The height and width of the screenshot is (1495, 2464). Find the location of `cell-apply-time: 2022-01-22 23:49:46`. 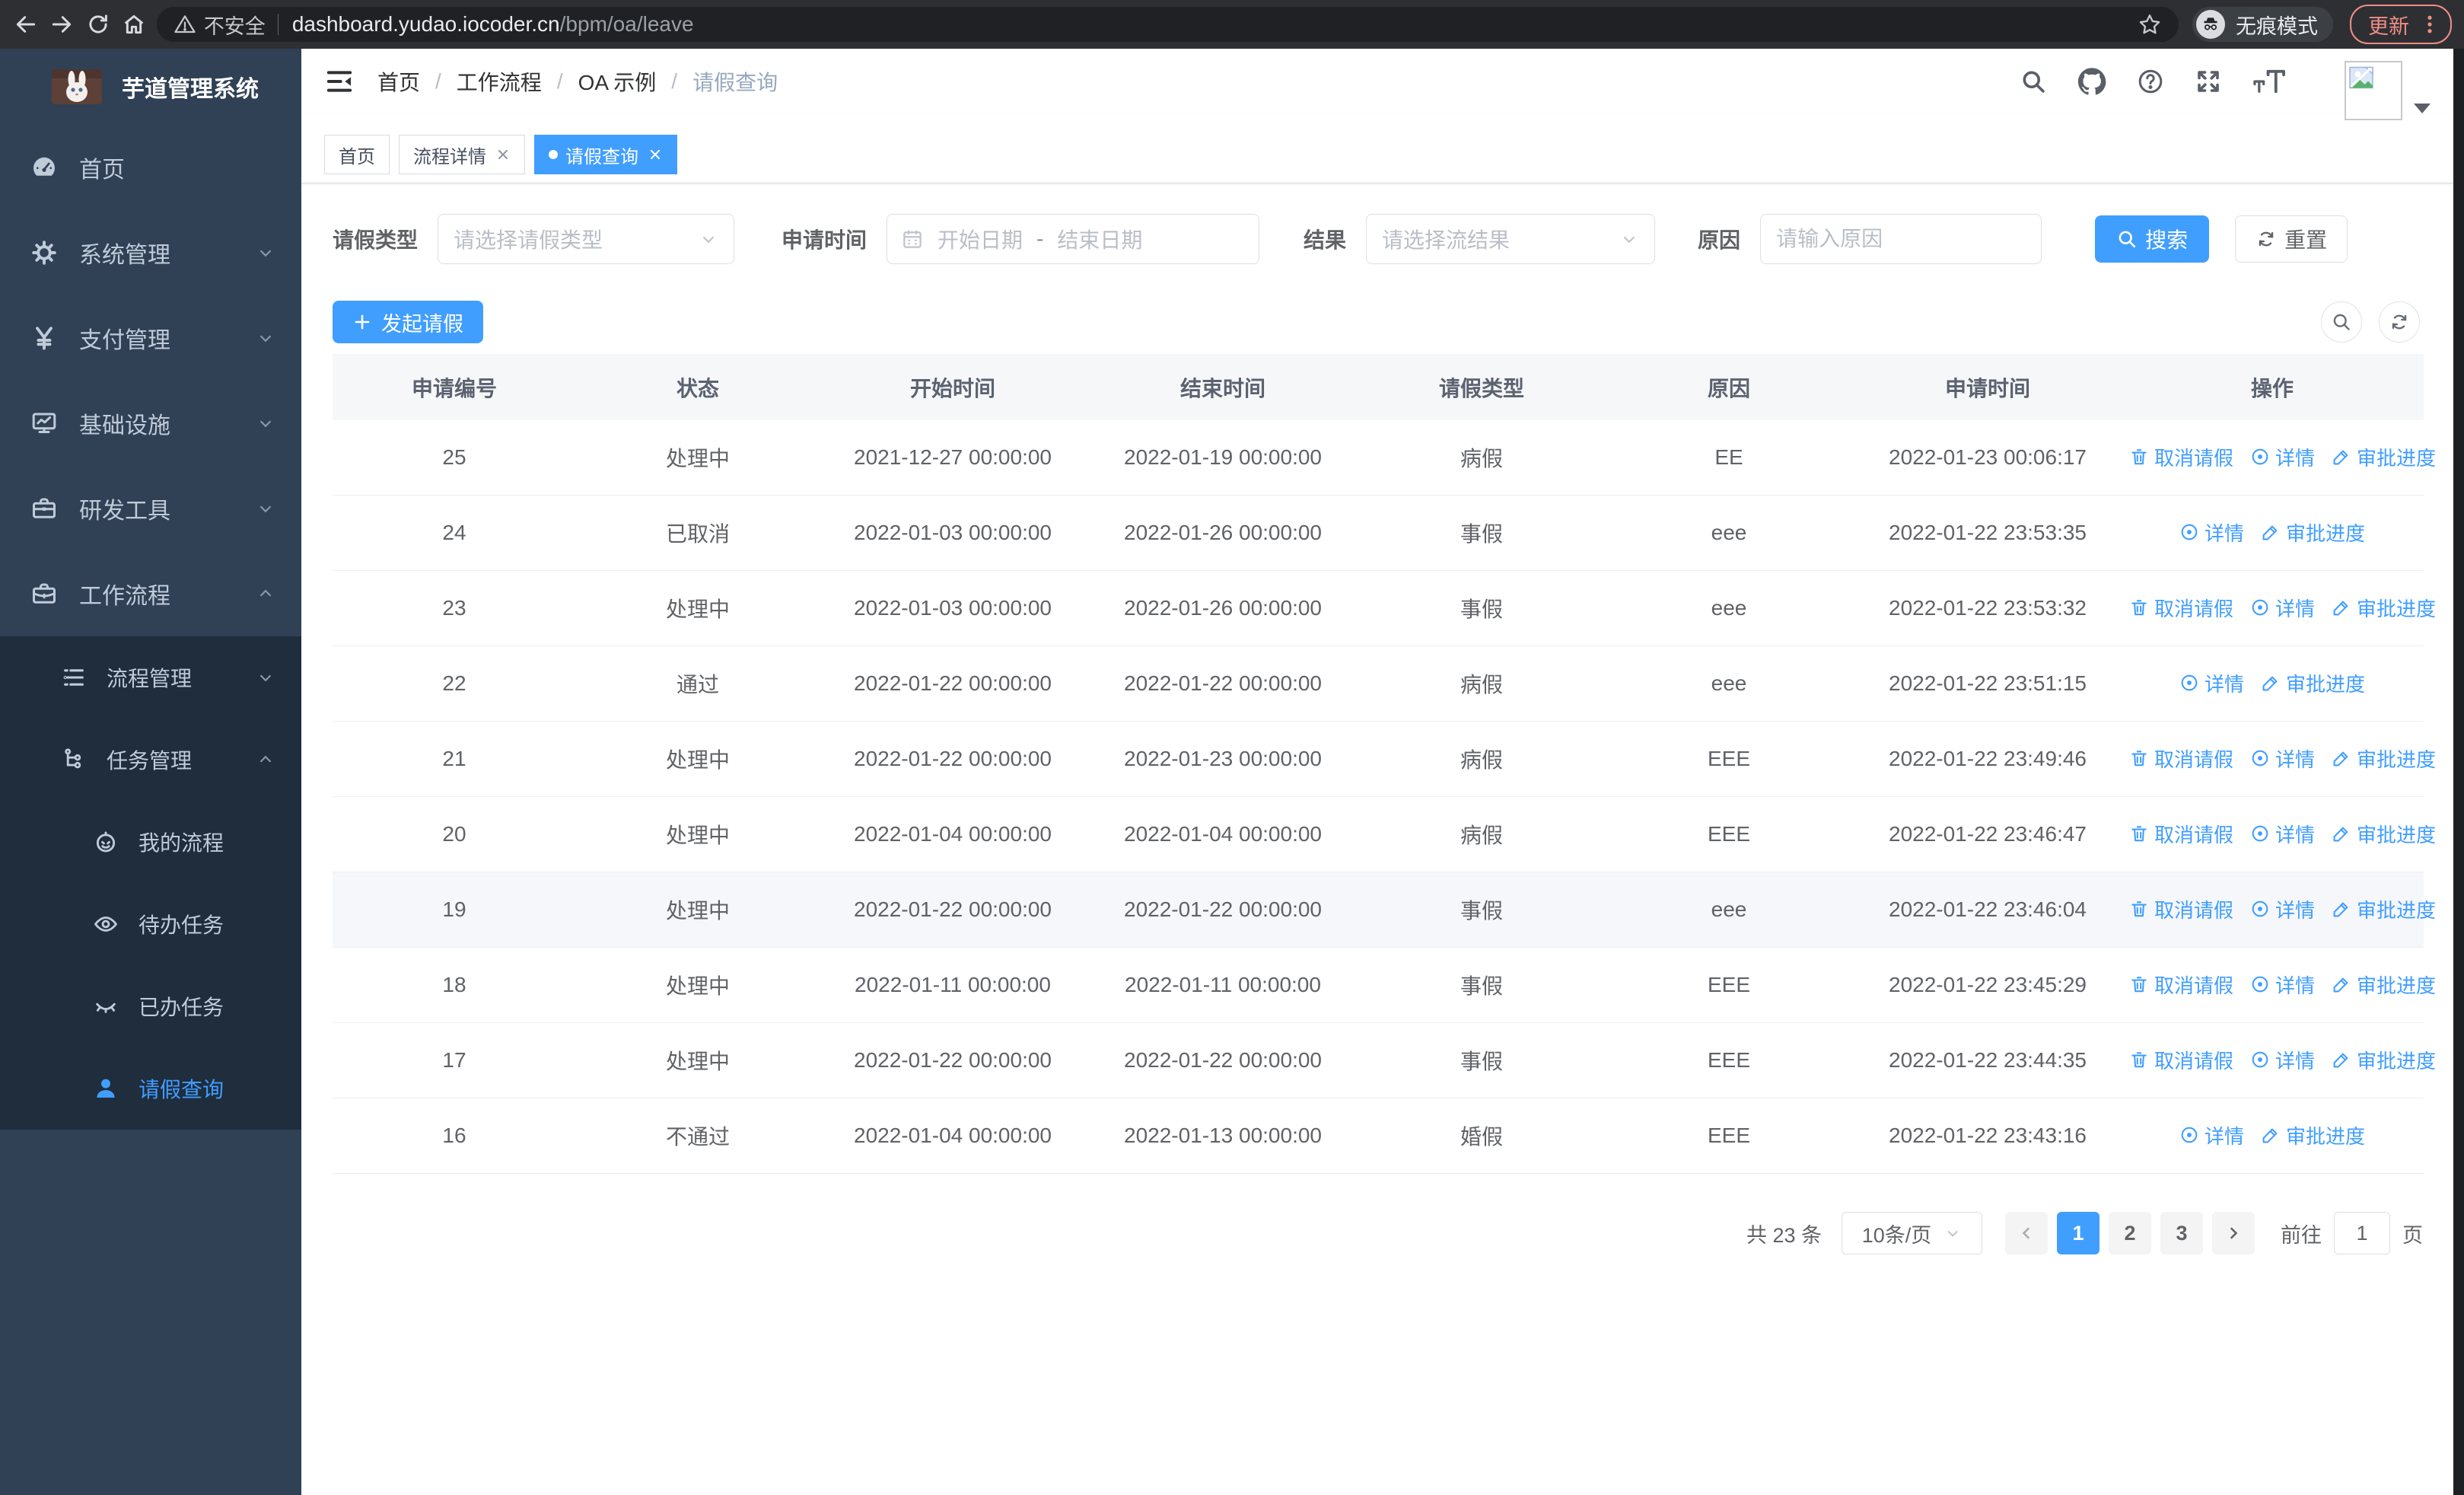

cell-apply-time: 2022-01-22 23:49:46 is located at coordinates (1987, 759).